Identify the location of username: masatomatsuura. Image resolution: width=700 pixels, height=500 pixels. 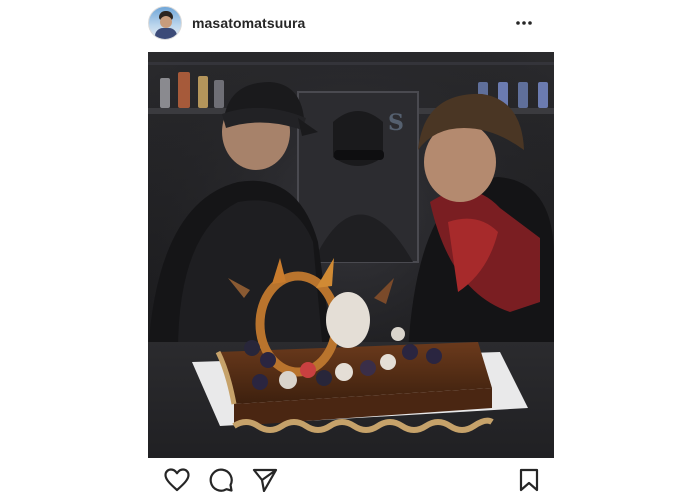
(248, 23).